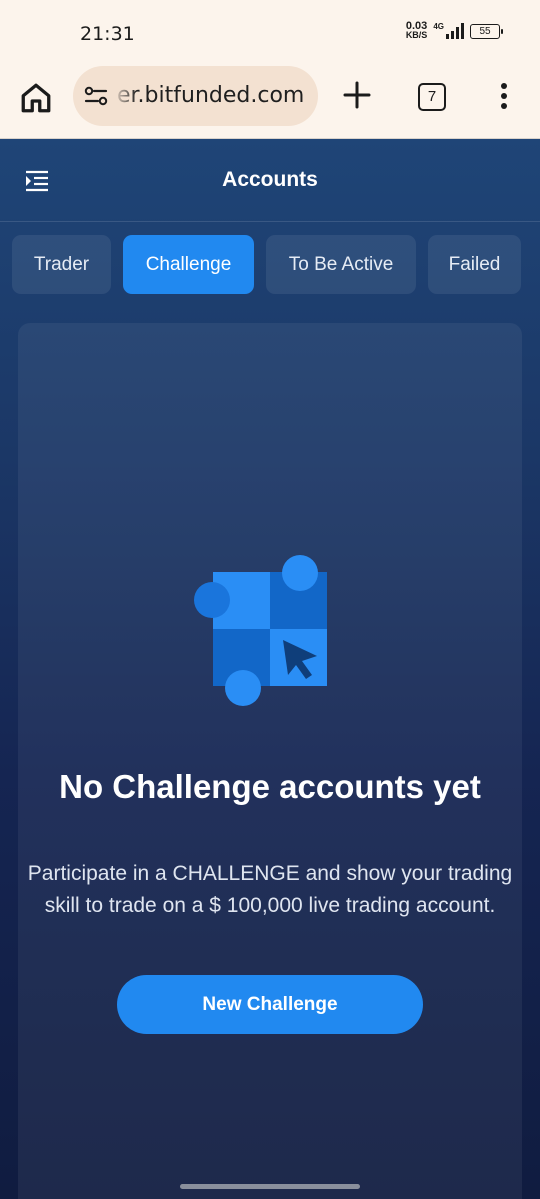 The height and width of the screenshot is (1199, 540). What do you see at coordinates (270, 786) in the screenshot?
I see `empty-state-title: No Challenge accounts yet` at bounding box center [270, 786].